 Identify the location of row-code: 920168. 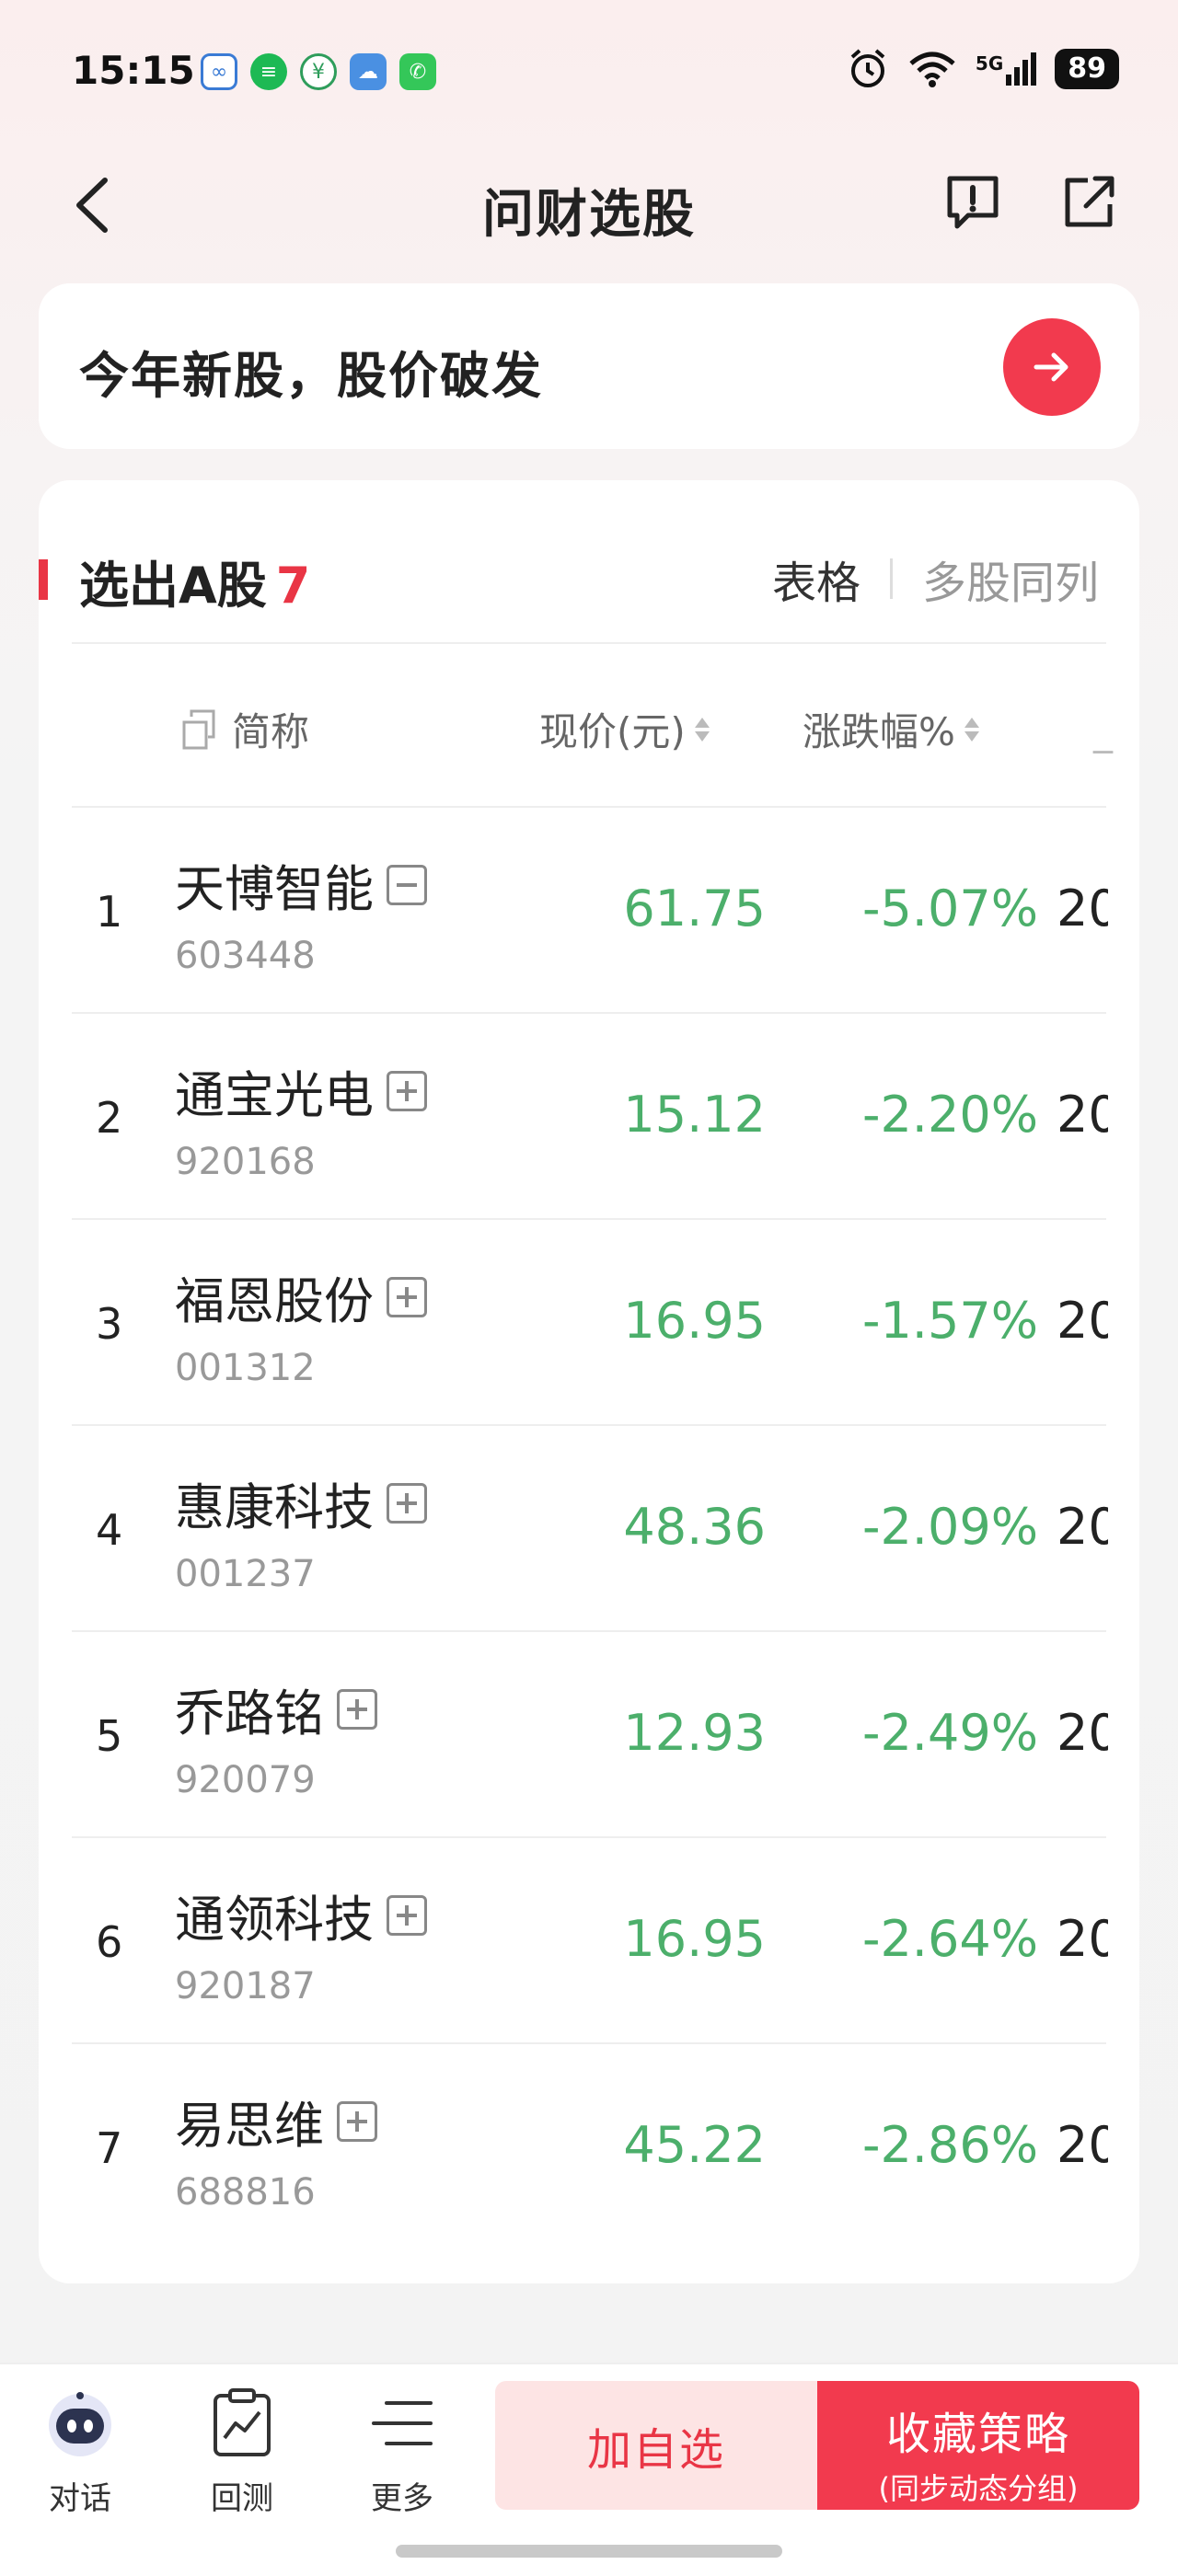
(246, 1162).